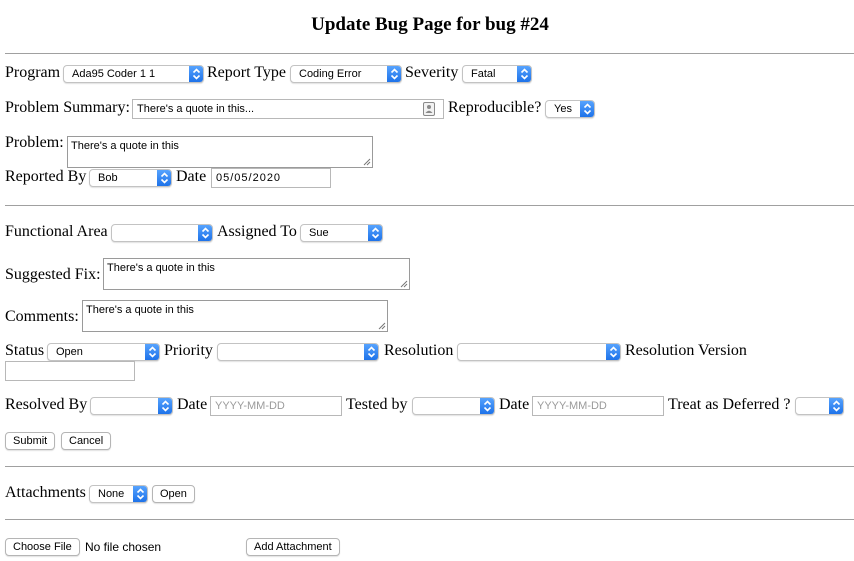 The width and height of the screenshot is (854, 561). Describe the element at coordinates (69, 352) in the screenshot. I see `status-value: Open` at that location.